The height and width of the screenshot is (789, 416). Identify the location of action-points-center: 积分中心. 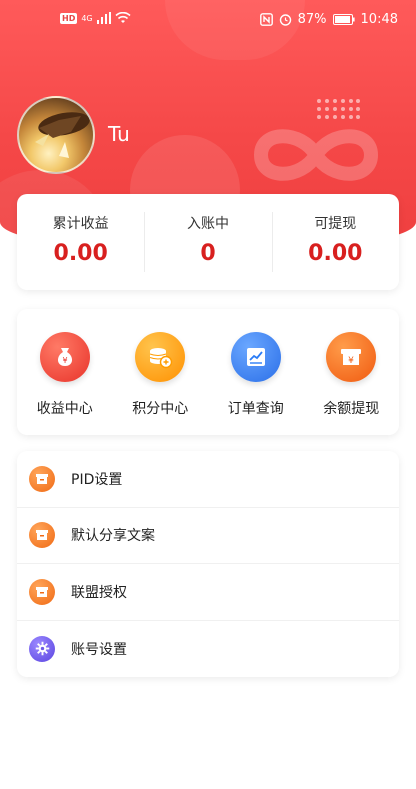
(161, 372).